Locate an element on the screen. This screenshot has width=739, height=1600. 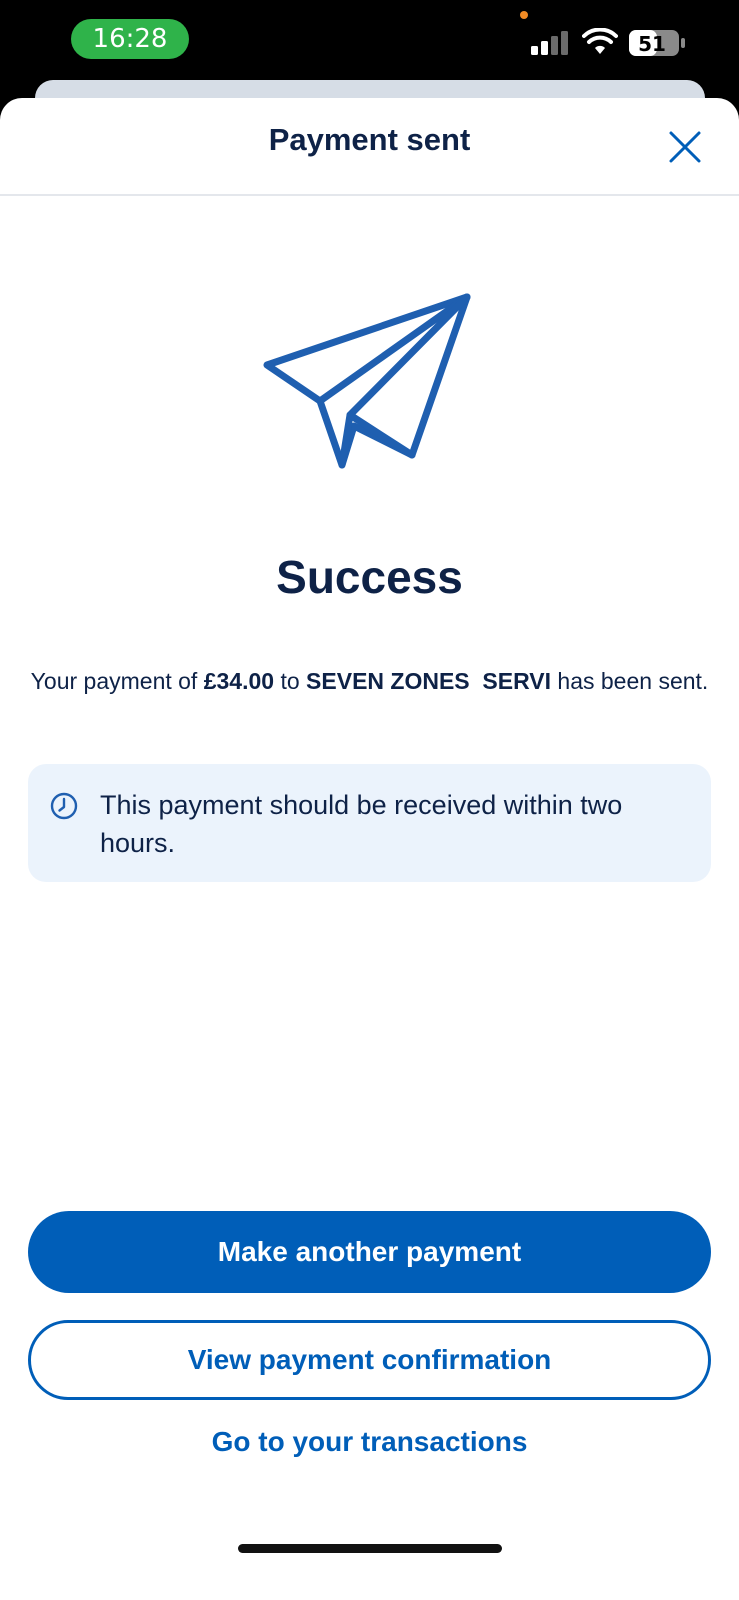
home-indicator is located at coordinates (370, 1548).